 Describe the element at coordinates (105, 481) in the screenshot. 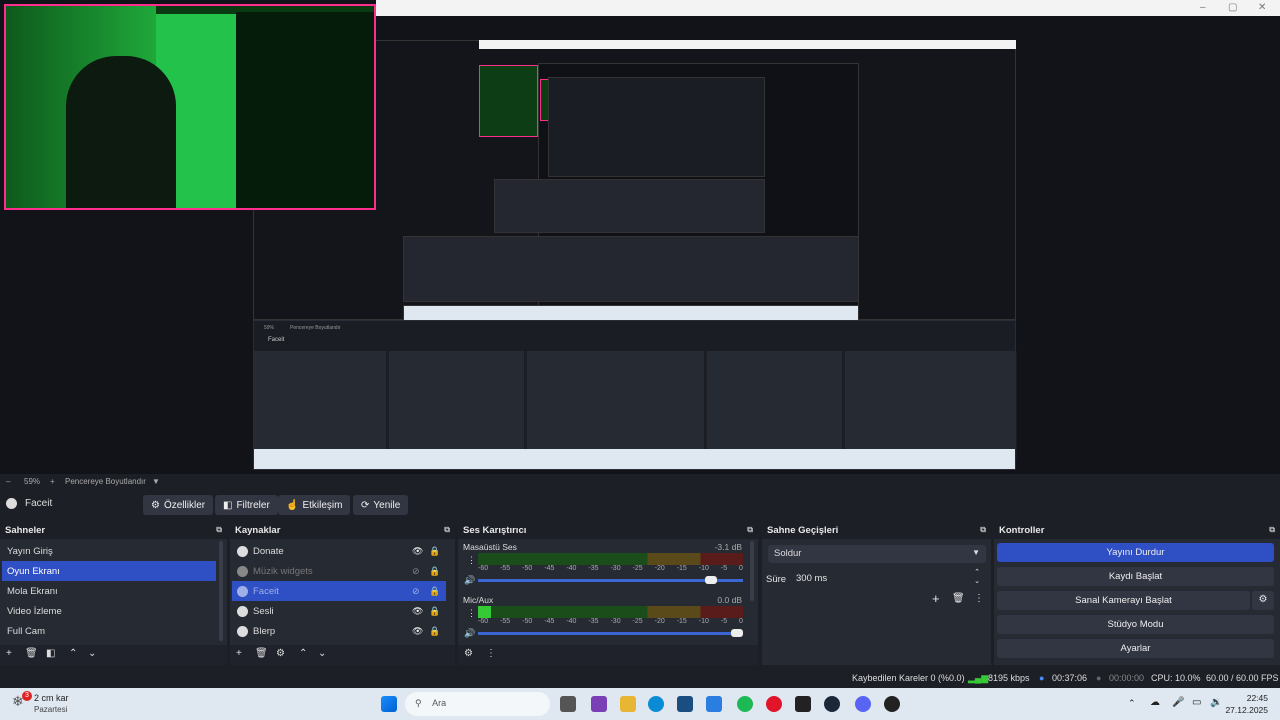

I see `zoom-fit-label: Pencereye Boyutlandır` at that location.